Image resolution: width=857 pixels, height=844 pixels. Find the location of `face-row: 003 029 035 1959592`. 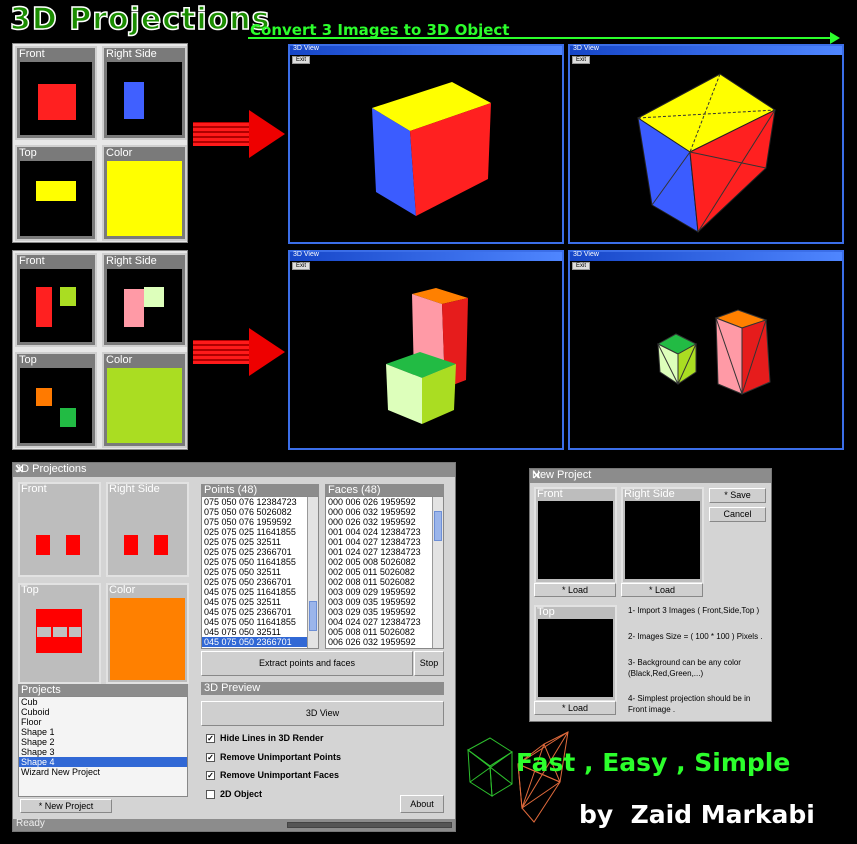

face-row: 003 029 035 1959592 is located at coordinates (384, 612).